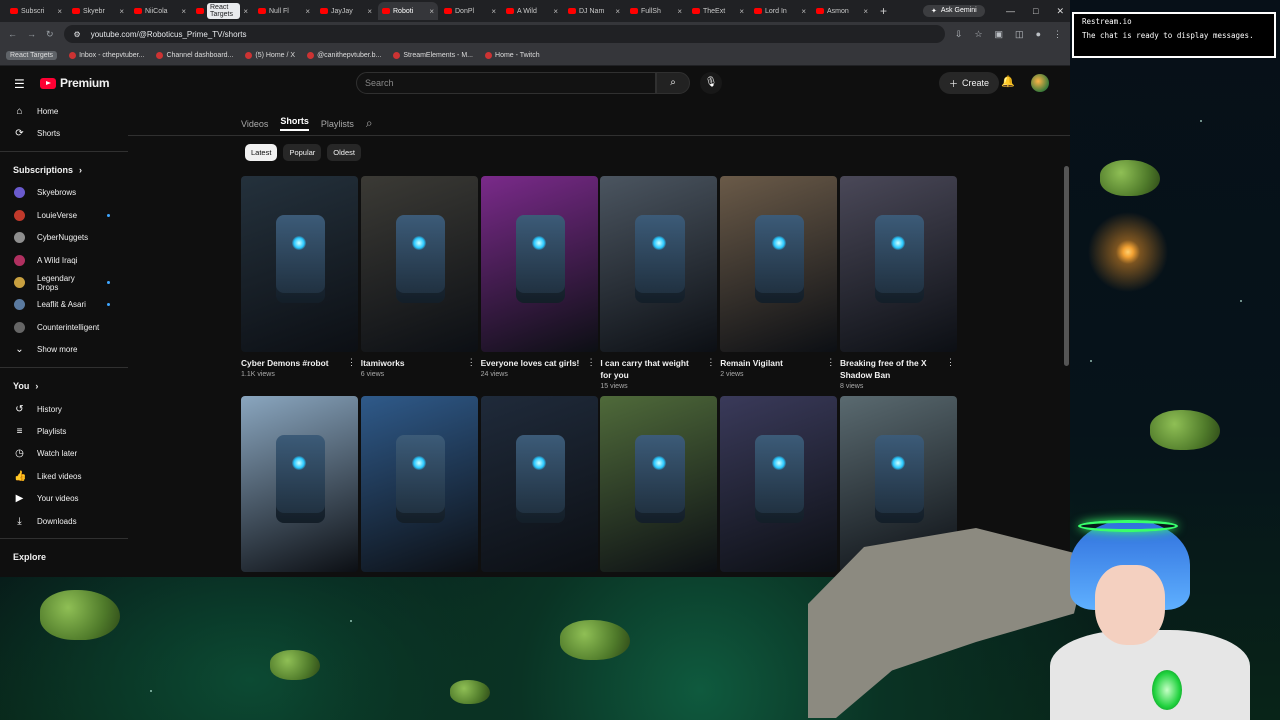  Describe the element at coordinates (954, 11) in the screenshot. I see `ask-gemini-button: ✦ Ask Gemini` at that location.